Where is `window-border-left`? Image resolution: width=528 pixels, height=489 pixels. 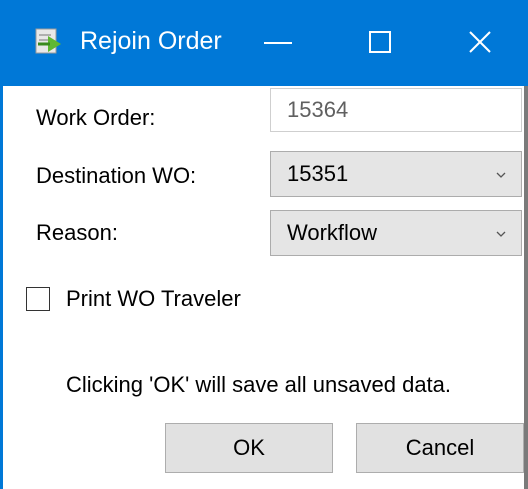
window-border-left is located at coordinates (1, 287).